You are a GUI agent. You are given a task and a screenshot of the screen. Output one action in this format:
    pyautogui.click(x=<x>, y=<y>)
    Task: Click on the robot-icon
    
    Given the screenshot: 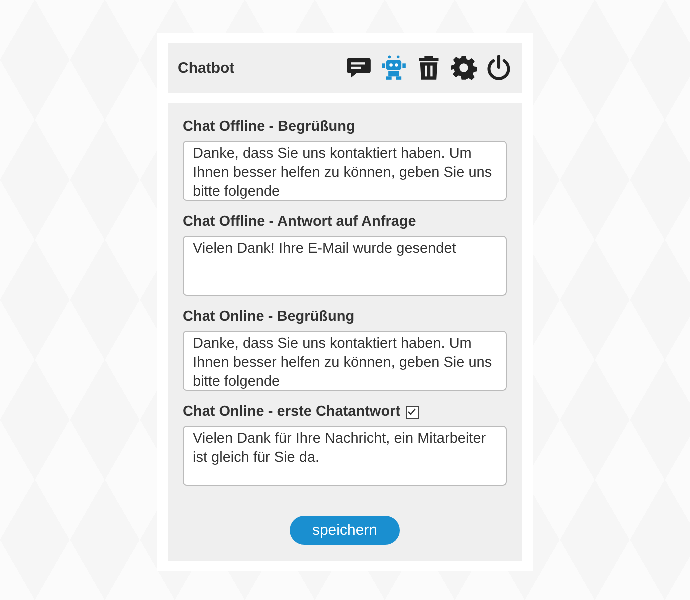 What is the action you would take?
    pyautogui.click(x=394, y=68)
    